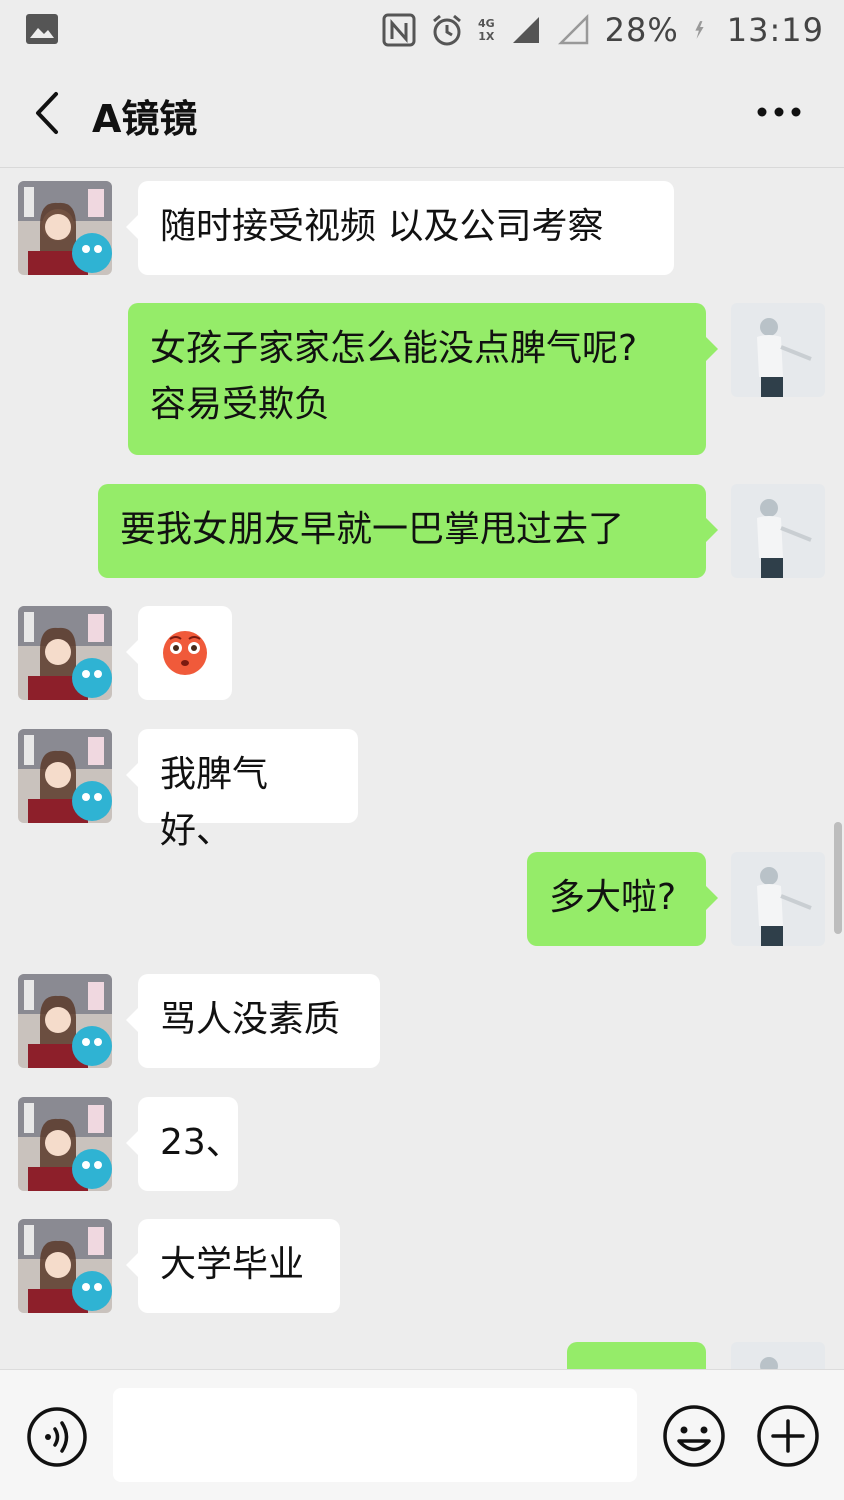  What do you see at coordinates (613, 897) in the screenshot?
I see `message-text: 多大啦?` at bounding box center [613, 897].